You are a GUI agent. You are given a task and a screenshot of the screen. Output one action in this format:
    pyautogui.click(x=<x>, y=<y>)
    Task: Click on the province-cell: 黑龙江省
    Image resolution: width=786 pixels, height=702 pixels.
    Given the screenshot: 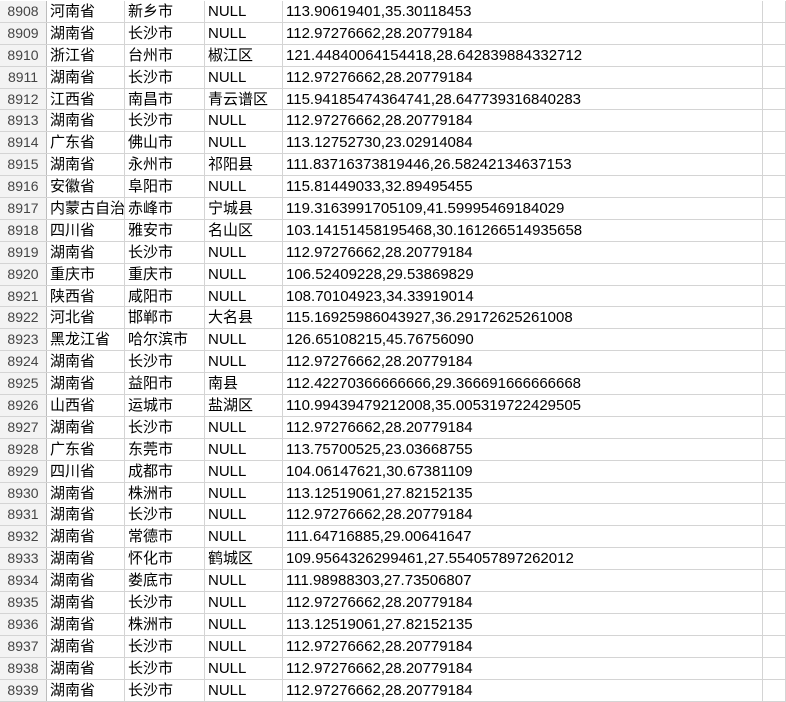 What is the action you would take?
    pyautogui.click(x=86, y=340)
    